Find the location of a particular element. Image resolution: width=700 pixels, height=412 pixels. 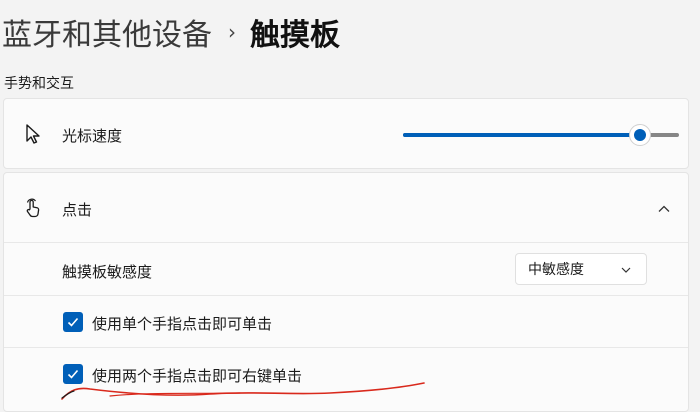

two-finger-tap-label: 使用两个手指点击即可右键单击 is located at coordinates (197, 375).